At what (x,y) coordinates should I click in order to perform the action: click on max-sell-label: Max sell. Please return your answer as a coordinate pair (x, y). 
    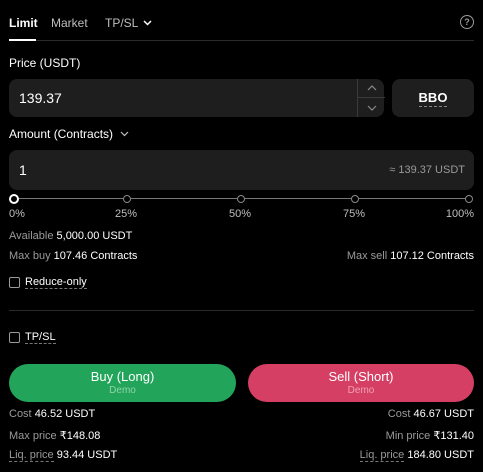
    Looking at the image, I should click on (367, 256).